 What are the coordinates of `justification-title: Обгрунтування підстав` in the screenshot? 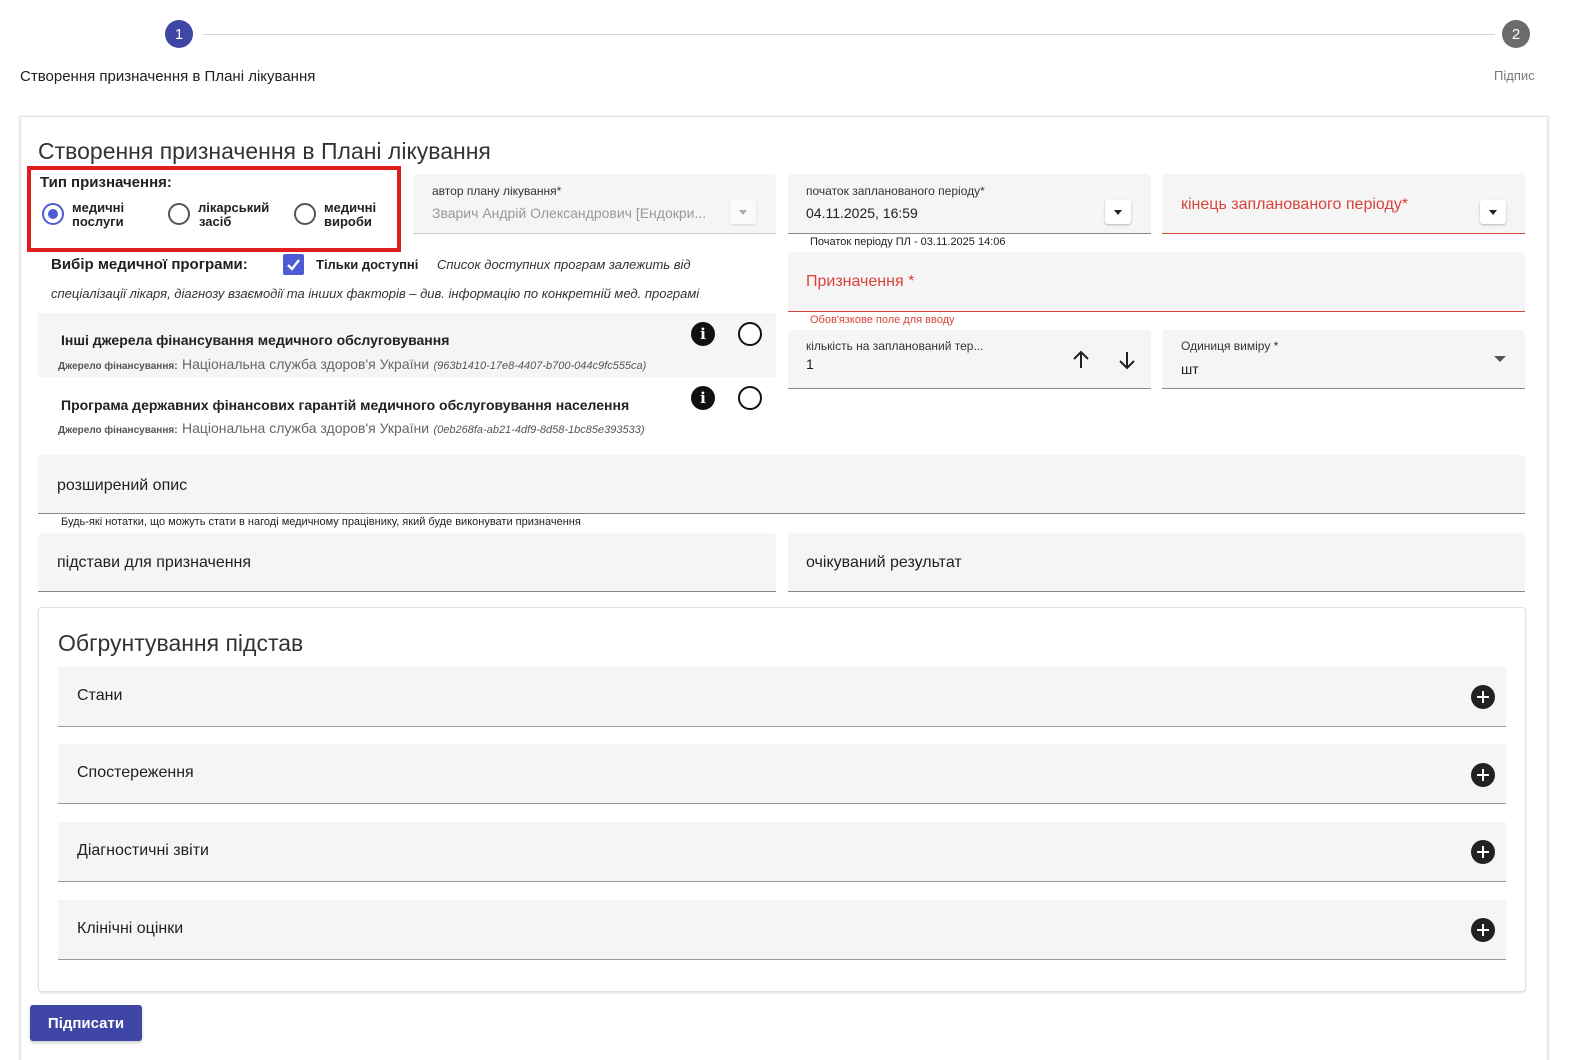 It's located at (181, 643).